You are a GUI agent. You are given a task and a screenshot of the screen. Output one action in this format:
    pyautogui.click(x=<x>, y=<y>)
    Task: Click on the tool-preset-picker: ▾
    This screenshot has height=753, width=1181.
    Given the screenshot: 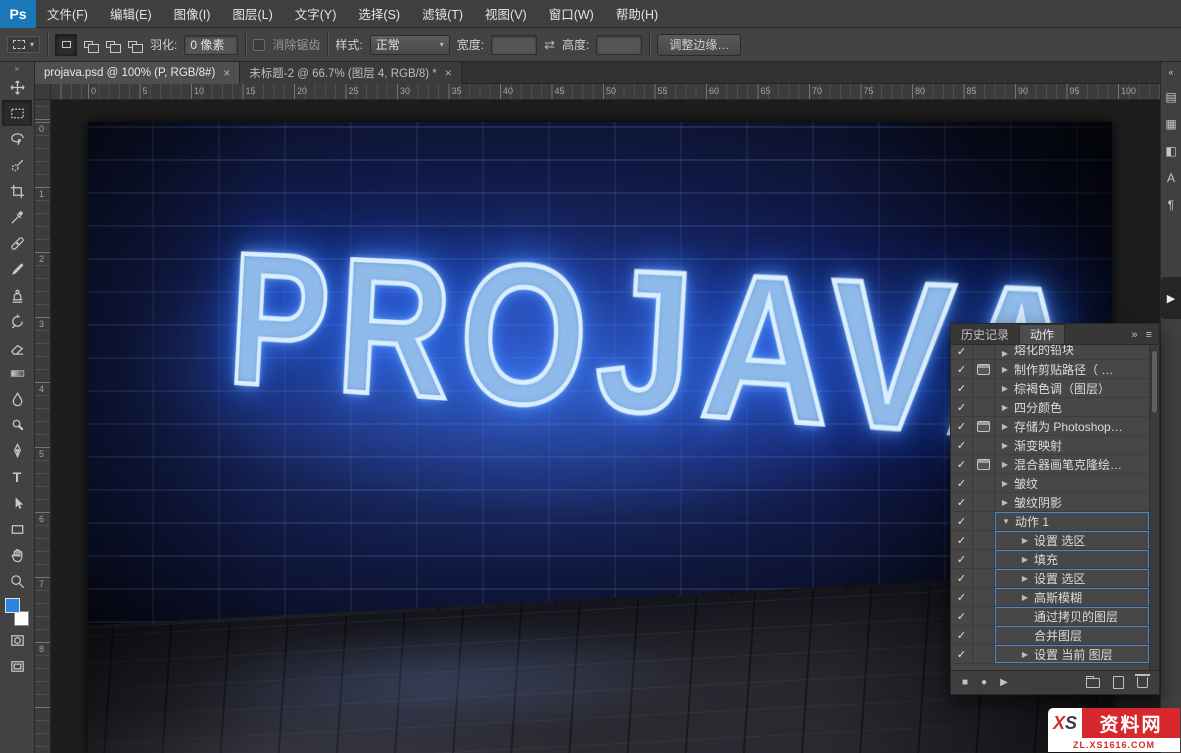 What is the action you would take?
    pyautogui.click(x=24, y=44)
    